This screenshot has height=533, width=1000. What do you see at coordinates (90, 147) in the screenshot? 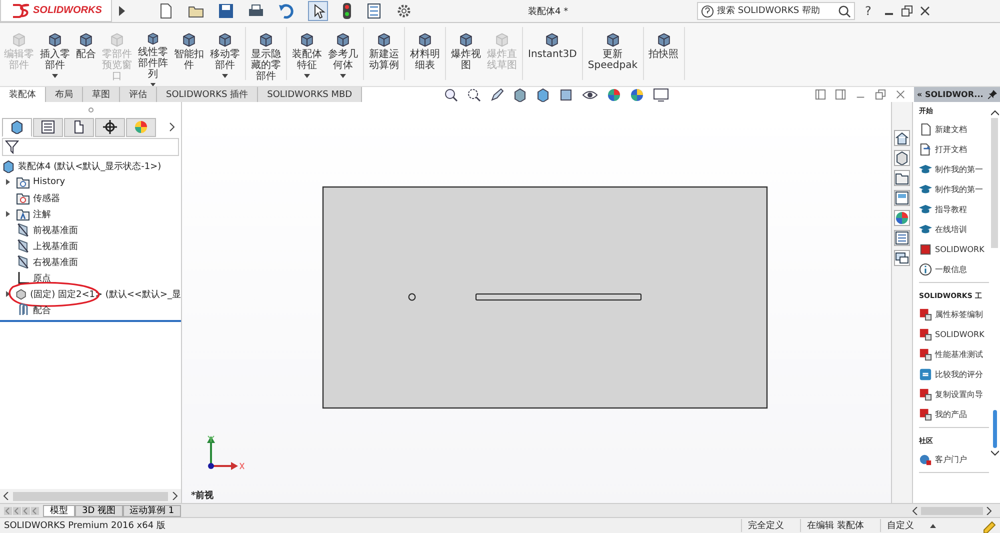
I see `filter-field` at bounding box center [90, 147].